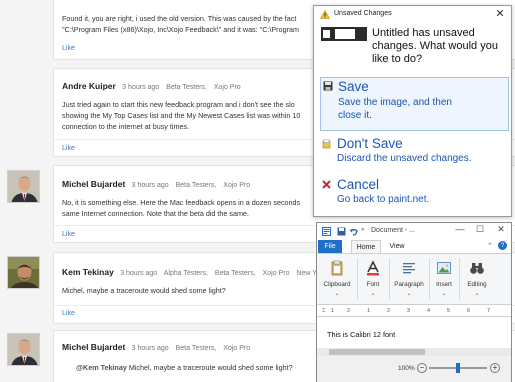 The width and height of the screenshot is (515, 382). What do you see at coordinates (502, 245) in the screenshot?
I see `help-icon: ?` at bounding box center [502, 245].